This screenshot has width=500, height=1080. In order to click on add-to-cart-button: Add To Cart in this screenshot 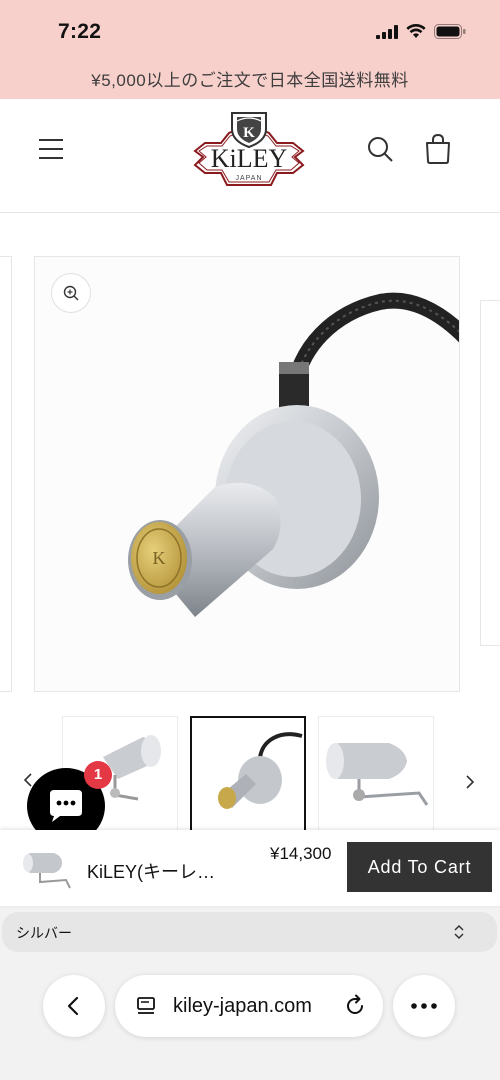, I will do `click(419, 867)`.